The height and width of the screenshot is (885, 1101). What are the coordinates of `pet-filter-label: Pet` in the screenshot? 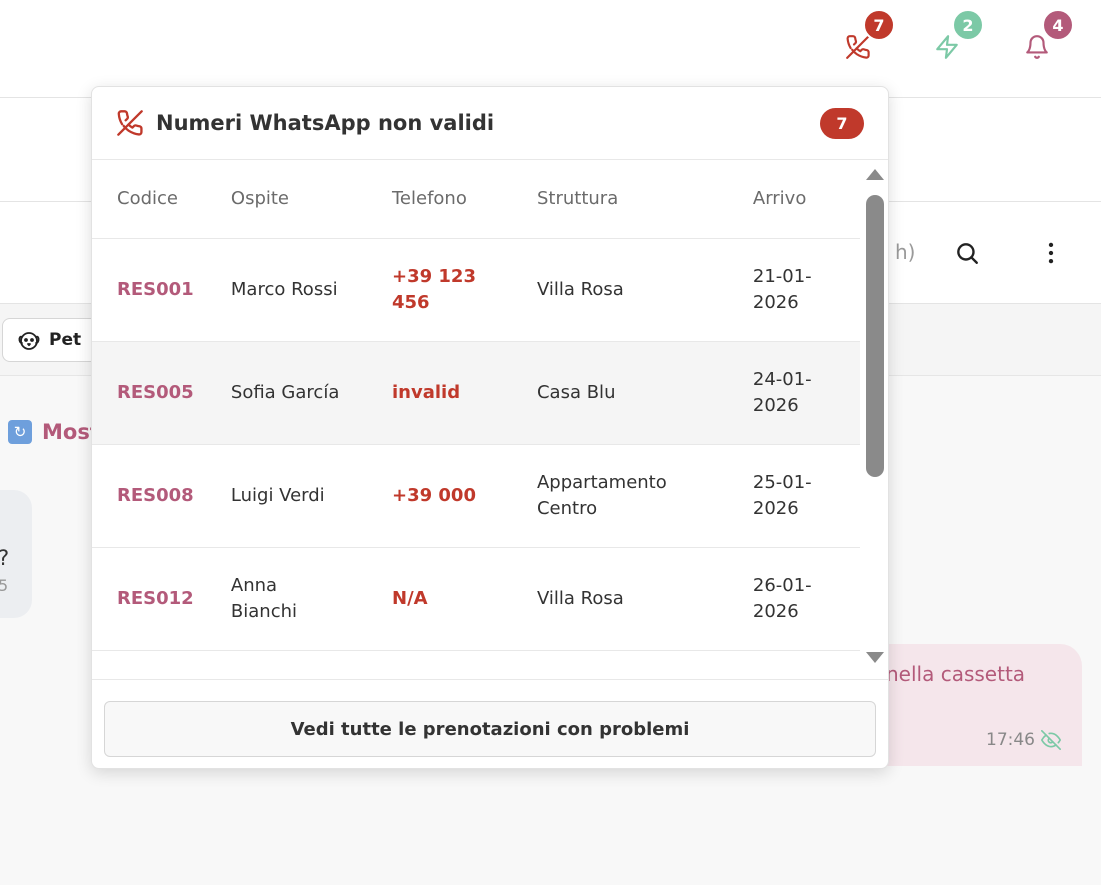 It's located at (65, 340).